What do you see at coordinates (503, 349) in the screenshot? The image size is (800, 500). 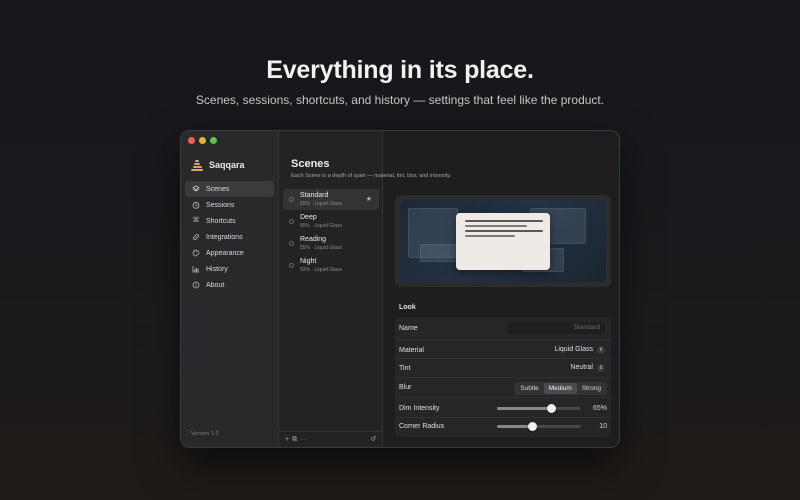 I see `material-row: Material Liquid Glass ⇕` at bounding box center [503, 349].